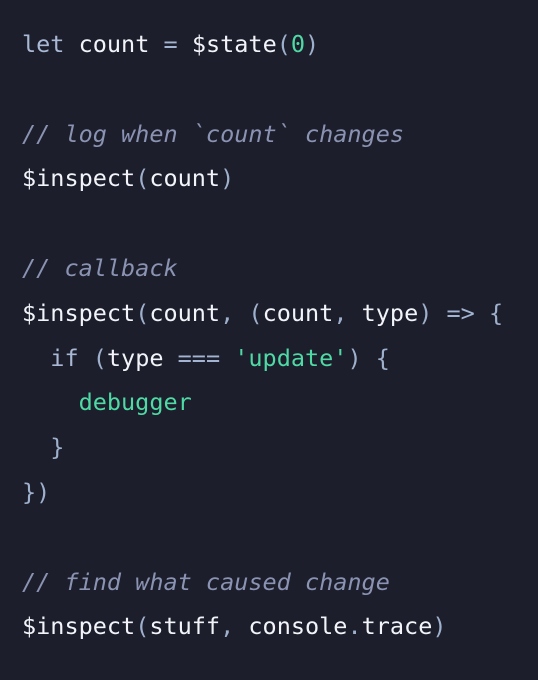 Image resolution: width=538 pixels, height=680 pixels. What do you see at coordinates (43, 44) in the screenshot?
I see `code-token-keyword: let` at bounding box center [43, 44].